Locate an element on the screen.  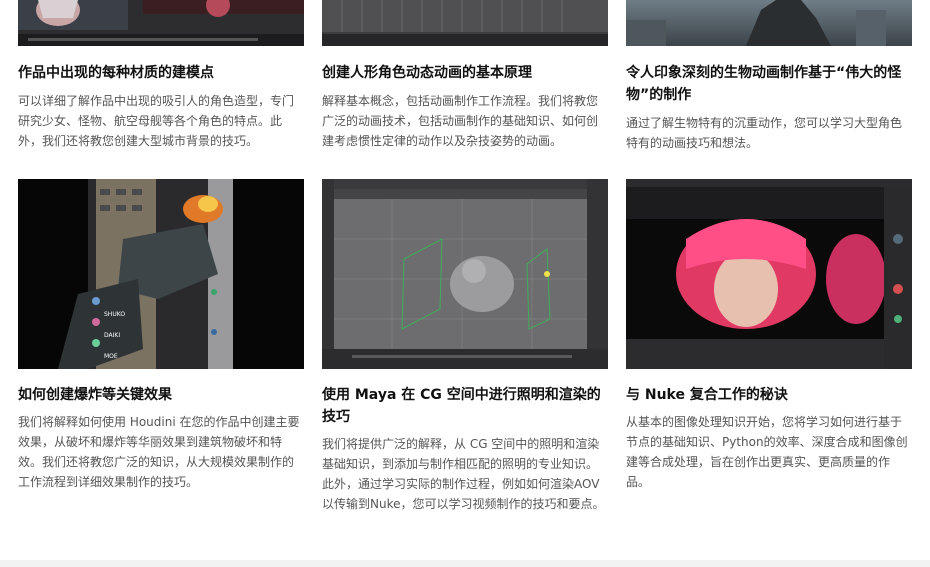
card-title-nuke: 与 Nuke 复合工作的秘诀 is located at coordinates (771, 395).